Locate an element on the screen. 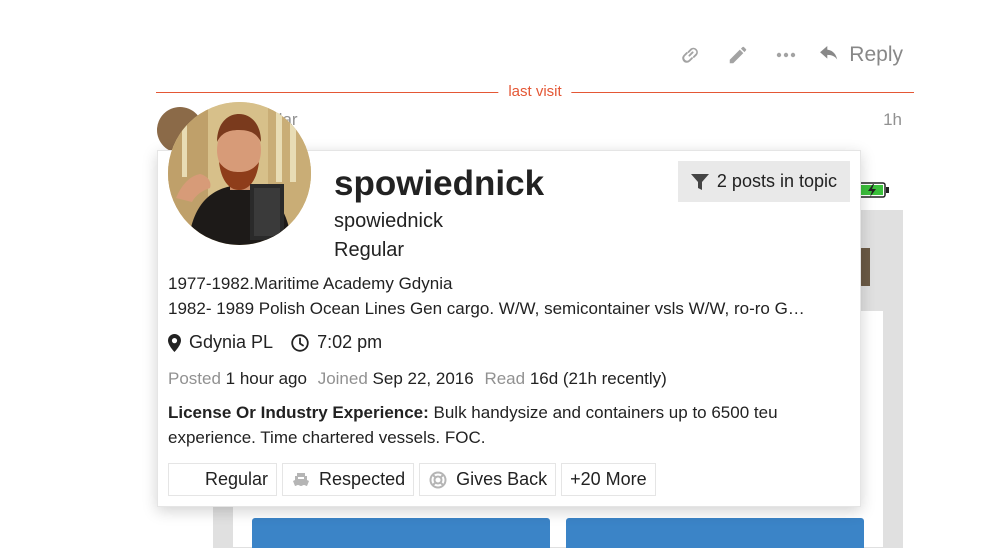 This screenshot has width=1005, height=548. card-user-title: Regular is located at coordinates (369, 250).